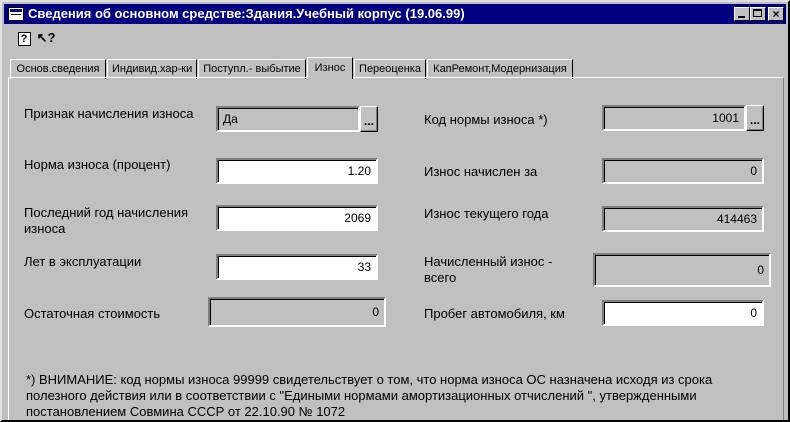 The width and height of the screenshot is (790, 422). I want to click on tab-capital-repair: КапРемонт,Модернизация, so click(500, 69).